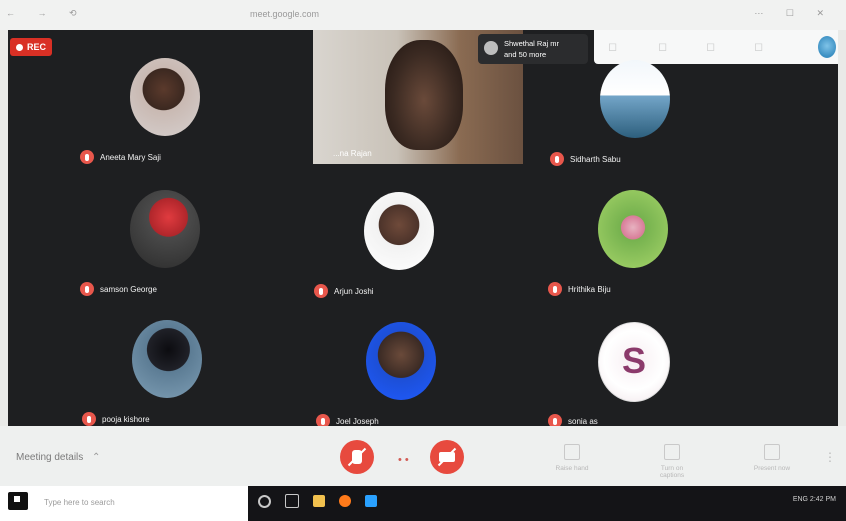 The image size is (846, 521). I want to click on system-tray: ENG 2:42 PM, so click(814, 499).